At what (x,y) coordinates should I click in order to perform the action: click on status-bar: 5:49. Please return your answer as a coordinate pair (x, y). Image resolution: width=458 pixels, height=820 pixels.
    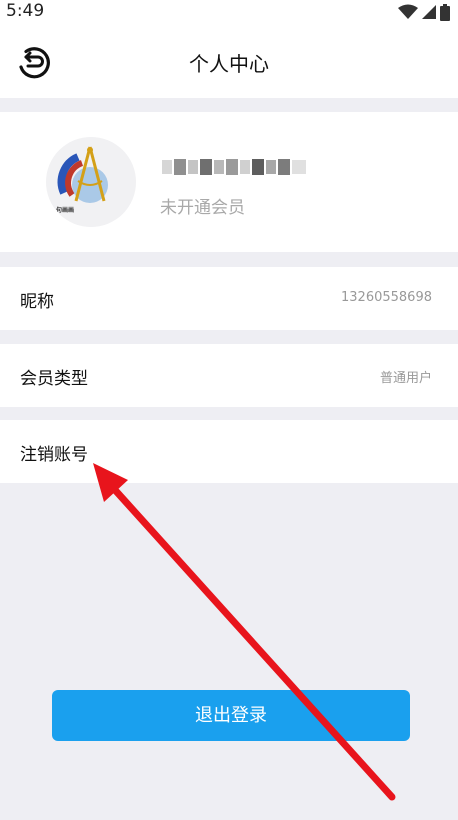
    Looking at the image, I should click on (229, 12).